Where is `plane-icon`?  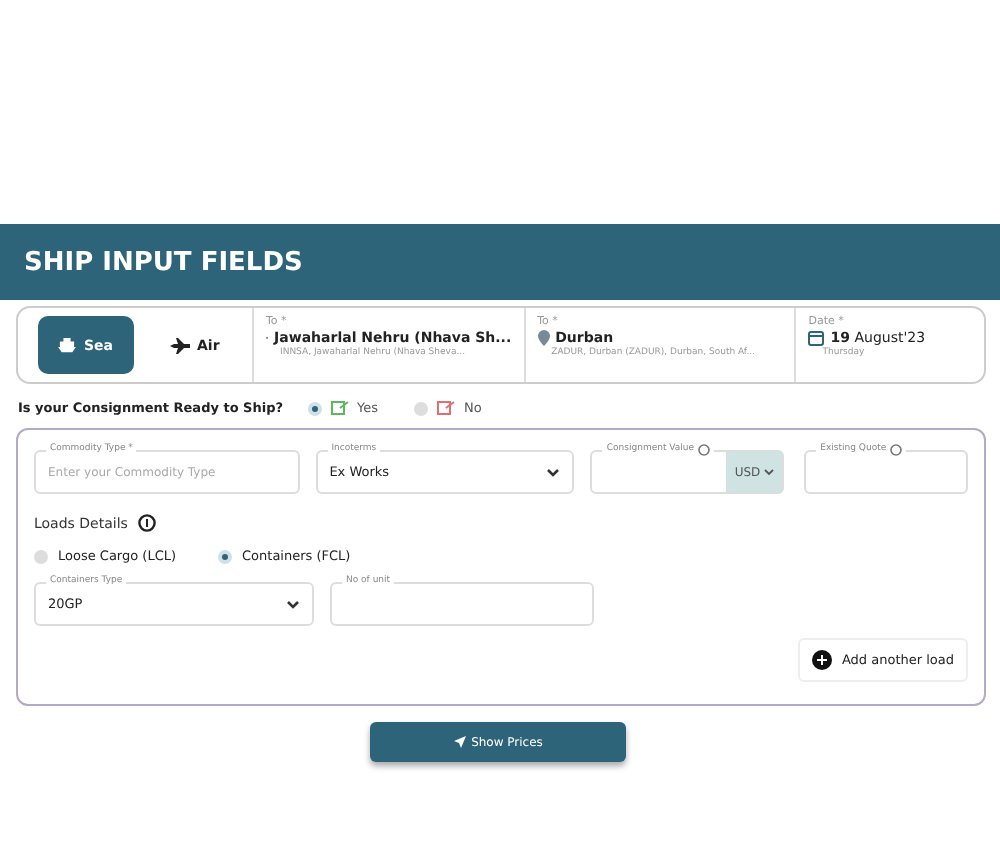
plane-icon is located at coordinates (179, 345).